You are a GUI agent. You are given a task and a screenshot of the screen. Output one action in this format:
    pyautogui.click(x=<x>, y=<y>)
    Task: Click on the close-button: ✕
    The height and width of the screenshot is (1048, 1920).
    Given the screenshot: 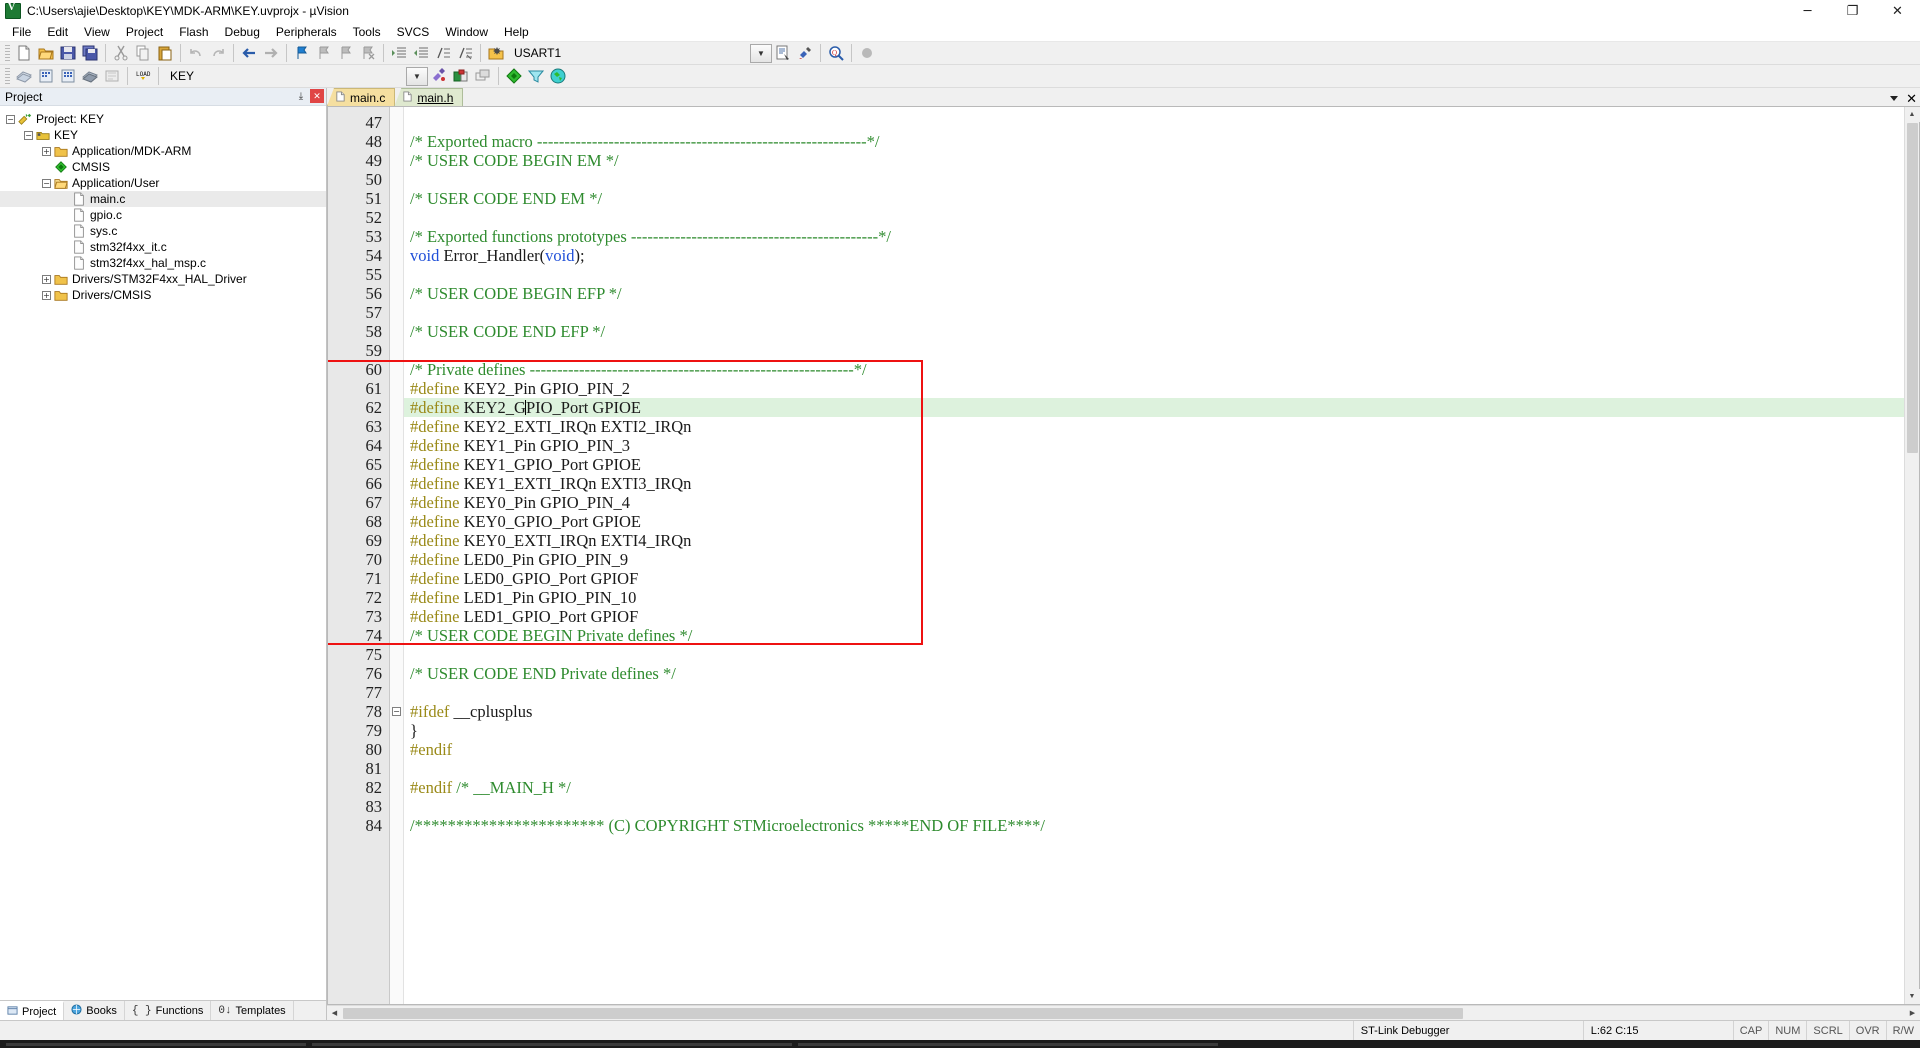 What is the action you would take?
    pyautogui.click(x=1897, y=11)
    